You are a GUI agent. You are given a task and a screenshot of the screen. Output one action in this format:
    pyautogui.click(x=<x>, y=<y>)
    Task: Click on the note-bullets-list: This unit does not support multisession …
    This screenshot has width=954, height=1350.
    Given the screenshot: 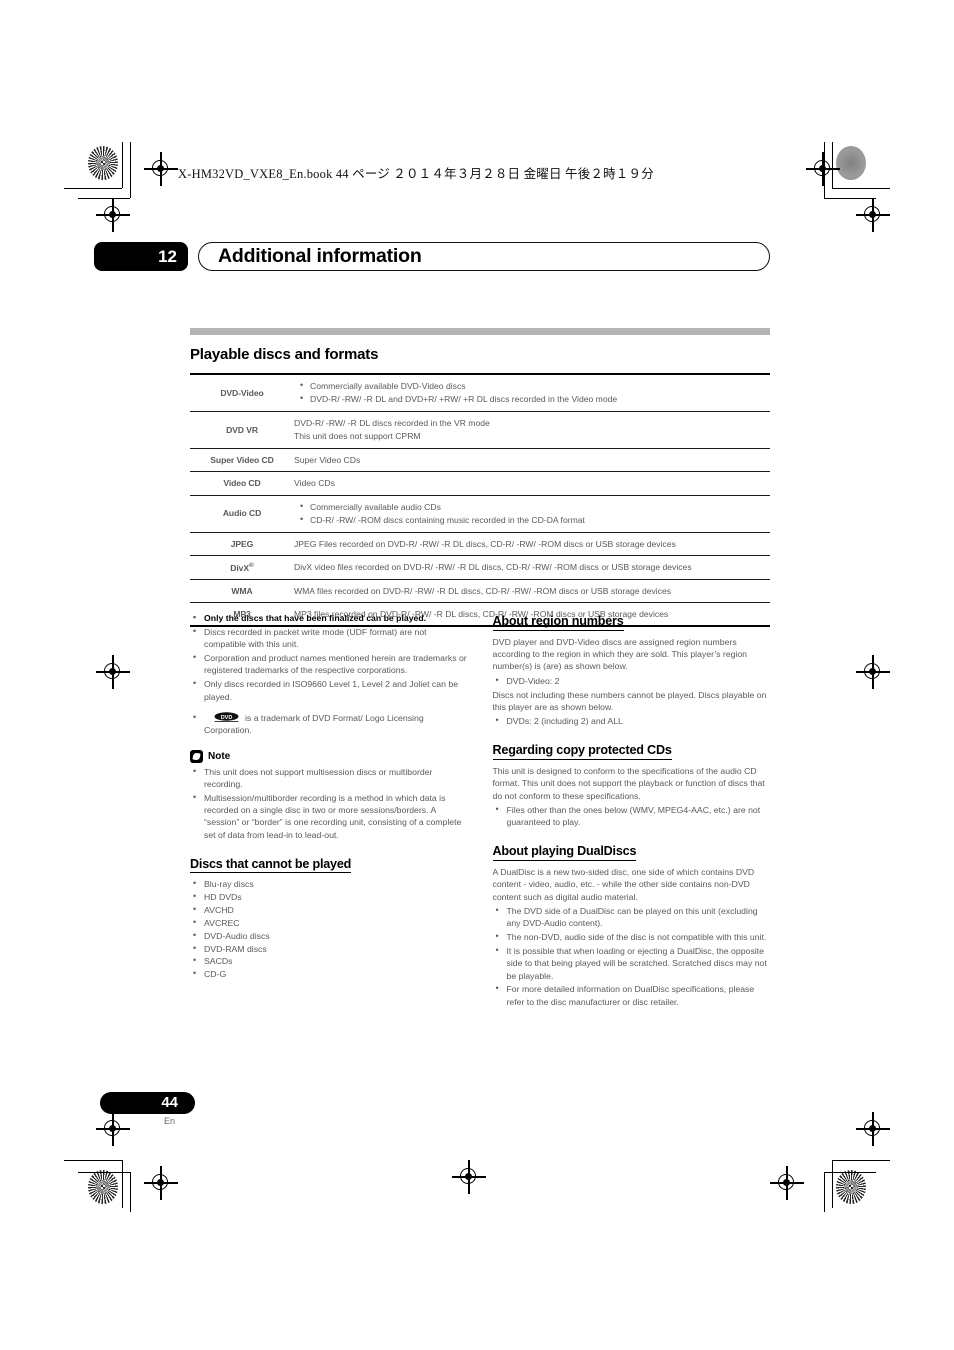 What is the action you would take?
    pyautogui.click(x=329, y=803)
    